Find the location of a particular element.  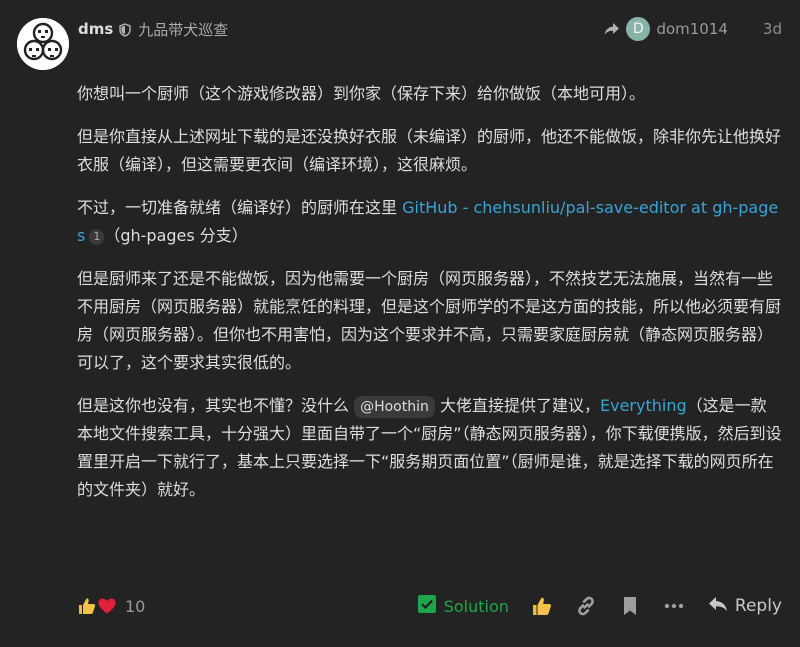

like-button is located at coordinates (542, 606).